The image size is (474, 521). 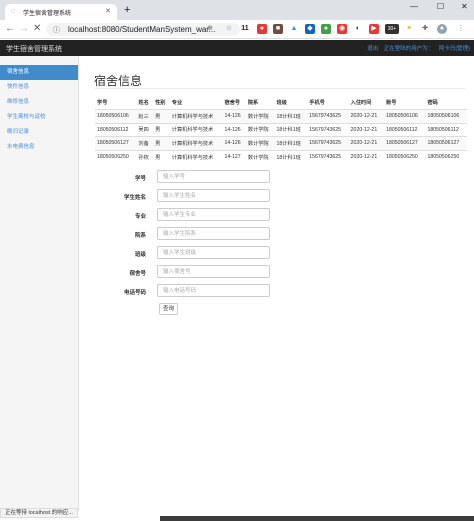 I want to click on back-icon: ←, so click(x=10, y=28).